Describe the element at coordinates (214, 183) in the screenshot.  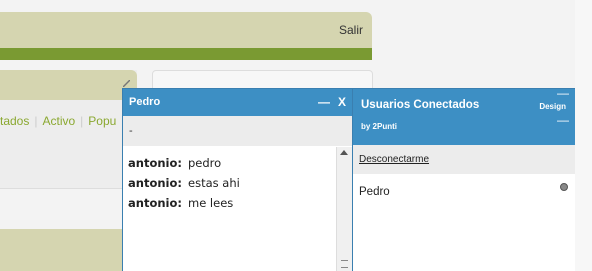
I see `message-text: estas ahi` at that location.